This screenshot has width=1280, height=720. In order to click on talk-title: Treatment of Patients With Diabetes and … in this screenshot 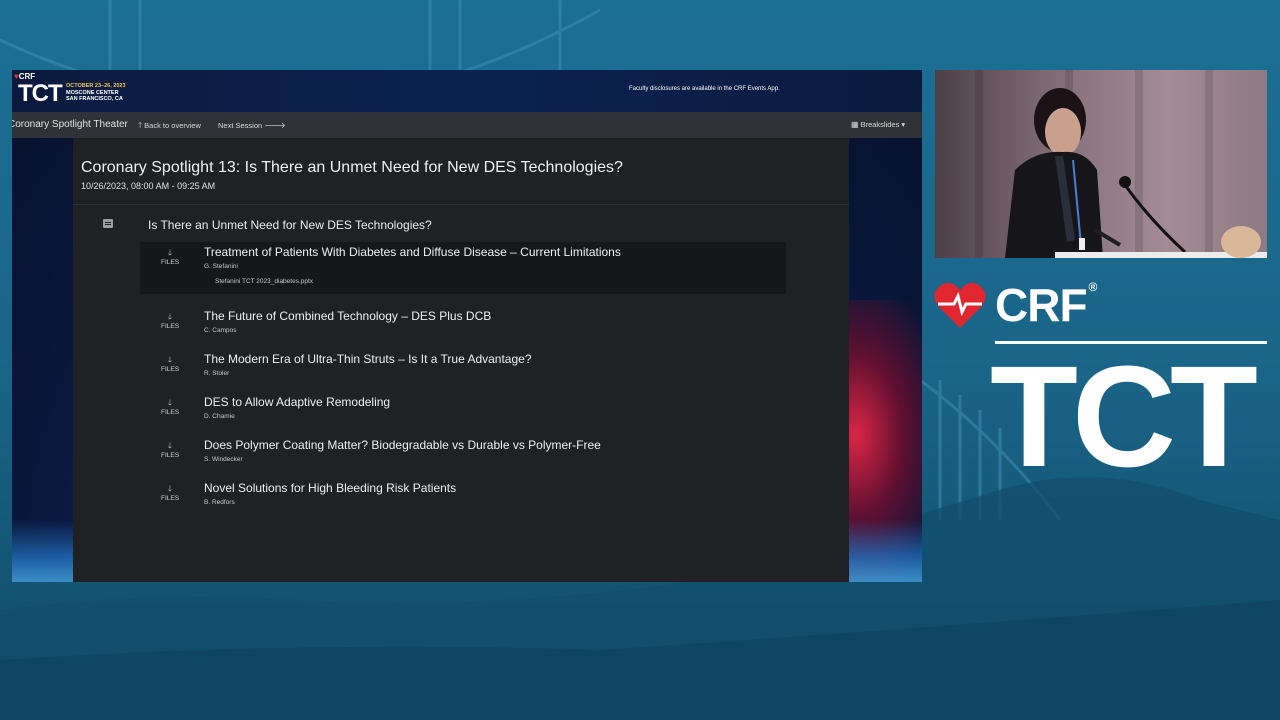, I will do `click(412, 252)`.